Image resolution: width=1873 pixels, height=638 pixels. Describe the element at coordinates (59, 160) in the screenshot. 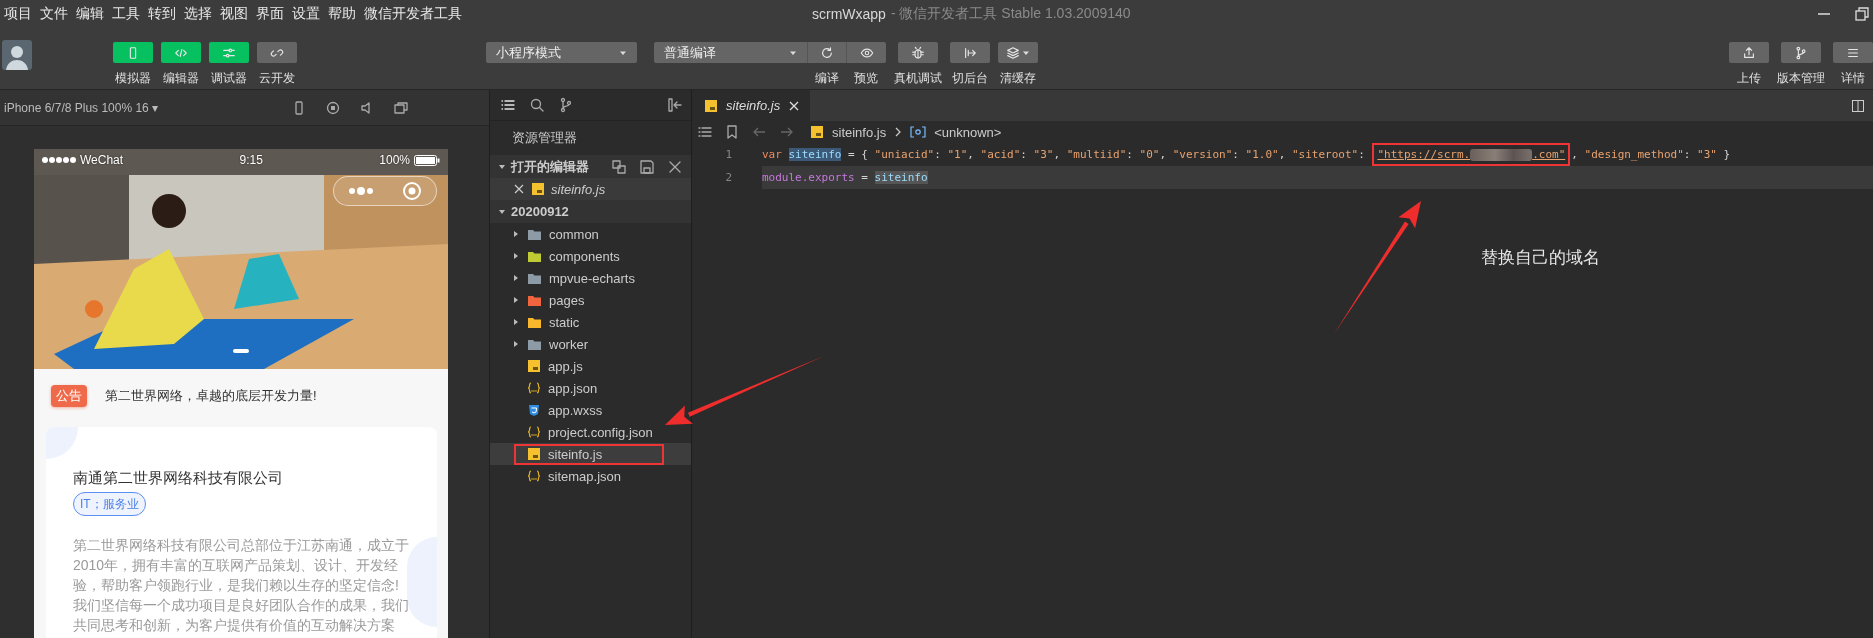

I see `signal-icon` at that location.